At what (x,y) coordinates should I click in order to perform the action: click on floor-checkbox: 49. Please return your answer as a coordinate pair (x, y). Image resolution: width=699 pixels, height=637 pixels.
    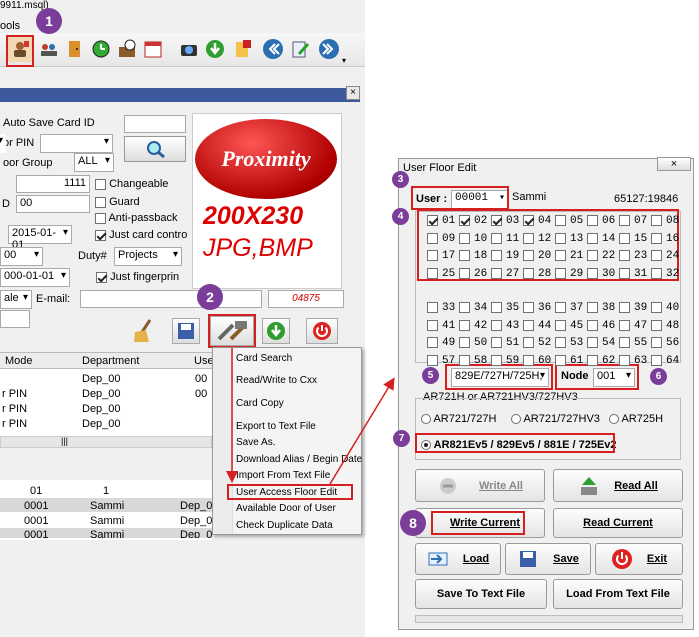
    Looking at the image, I should click on (441, 343).